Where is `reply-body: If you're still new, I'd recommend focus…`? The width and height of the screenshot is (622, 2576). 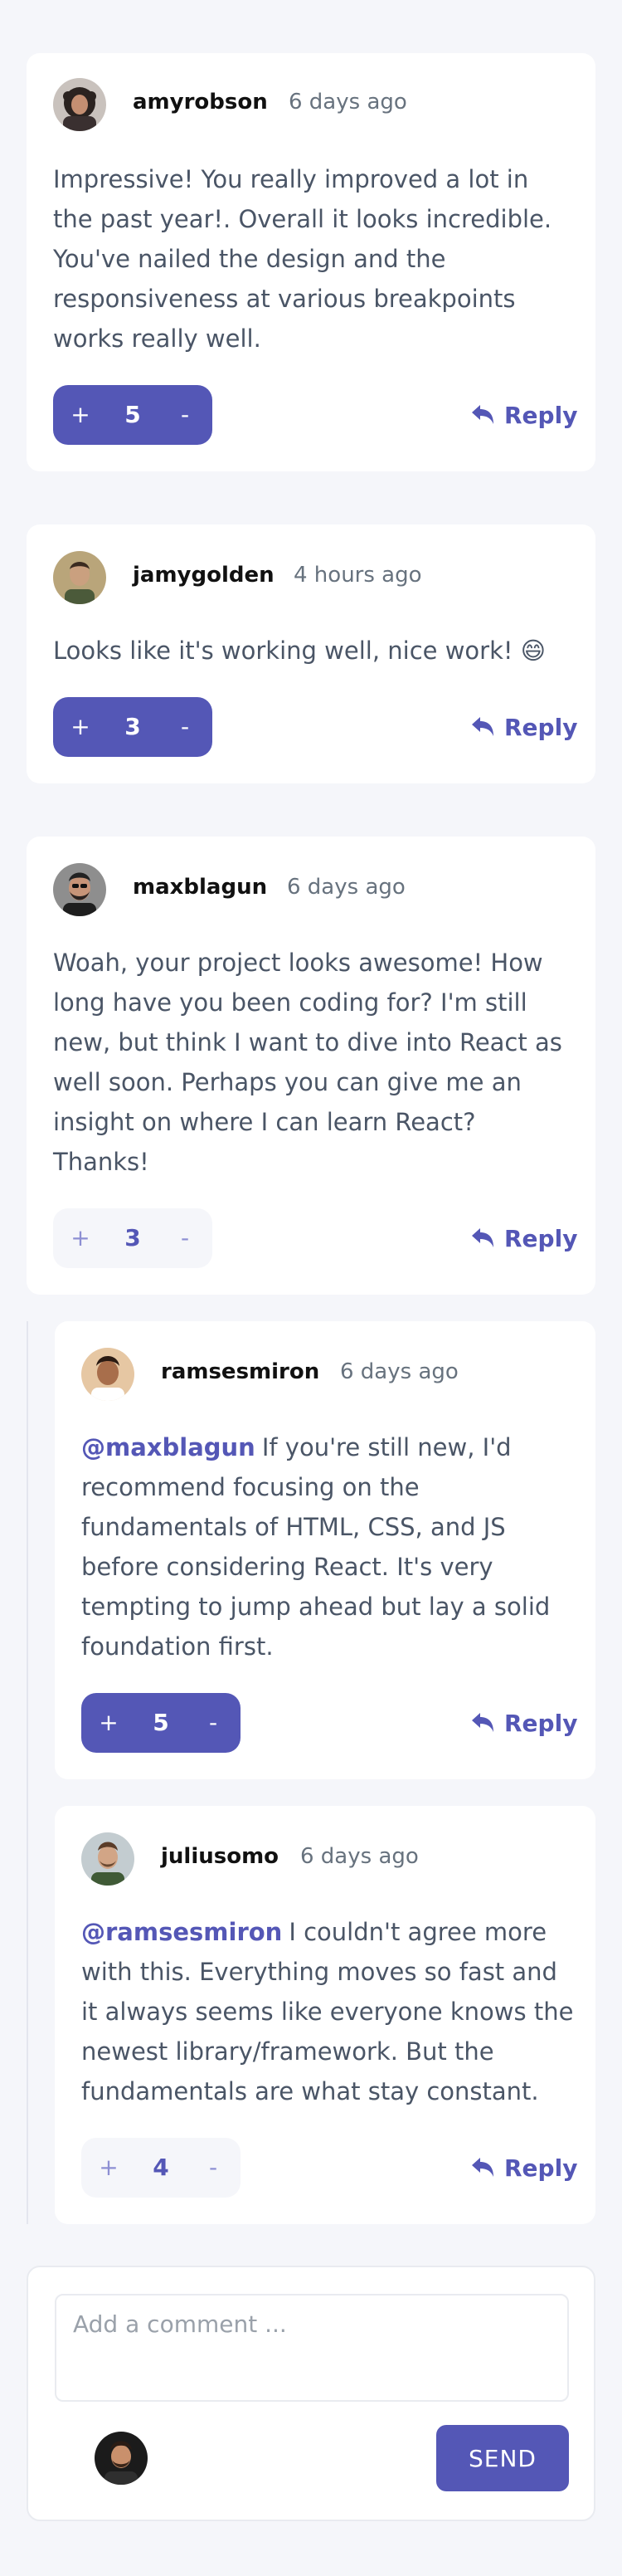
reply-body: If you're still new, I'd recommend focus… is located at coordinates (316, 1547).